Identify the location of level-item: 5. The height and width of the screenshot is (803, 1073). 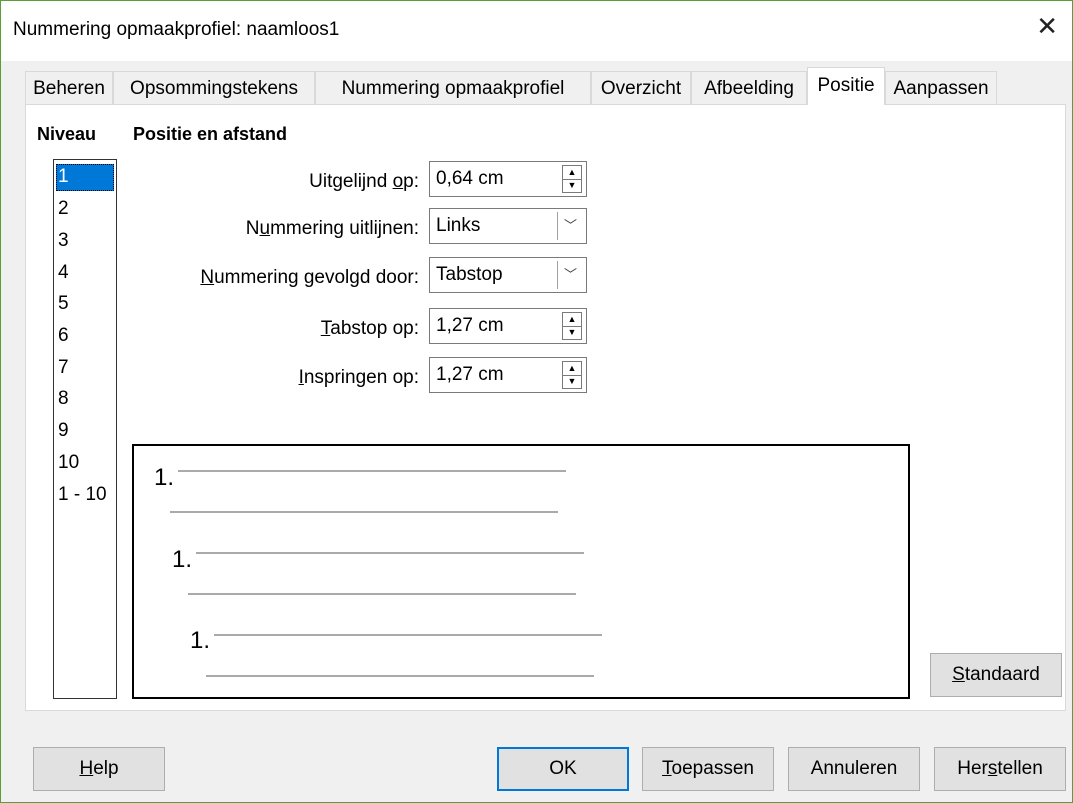
(85, 304).